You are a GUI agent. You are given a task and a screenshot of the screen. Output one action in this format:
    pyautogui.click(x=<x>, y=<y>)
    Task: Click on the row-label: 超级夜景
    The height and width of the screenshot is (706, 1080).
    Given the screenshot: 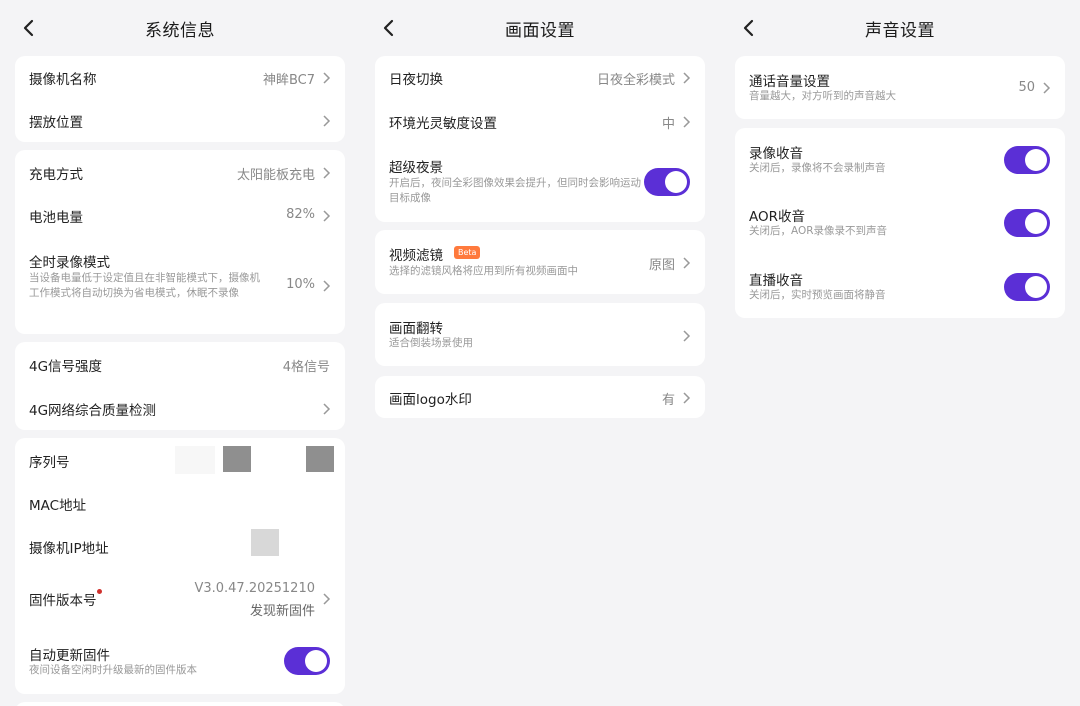 What is the action you would take?
    pyautogui.click(x=416, y=168)
    